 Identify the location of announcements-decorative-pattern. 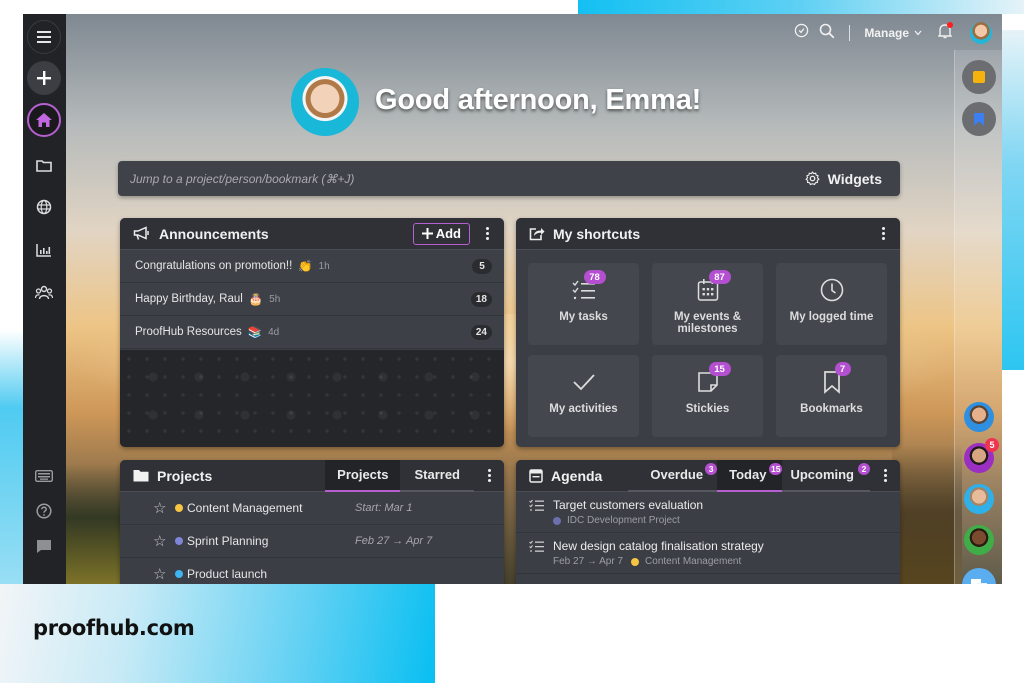
(312, 398).